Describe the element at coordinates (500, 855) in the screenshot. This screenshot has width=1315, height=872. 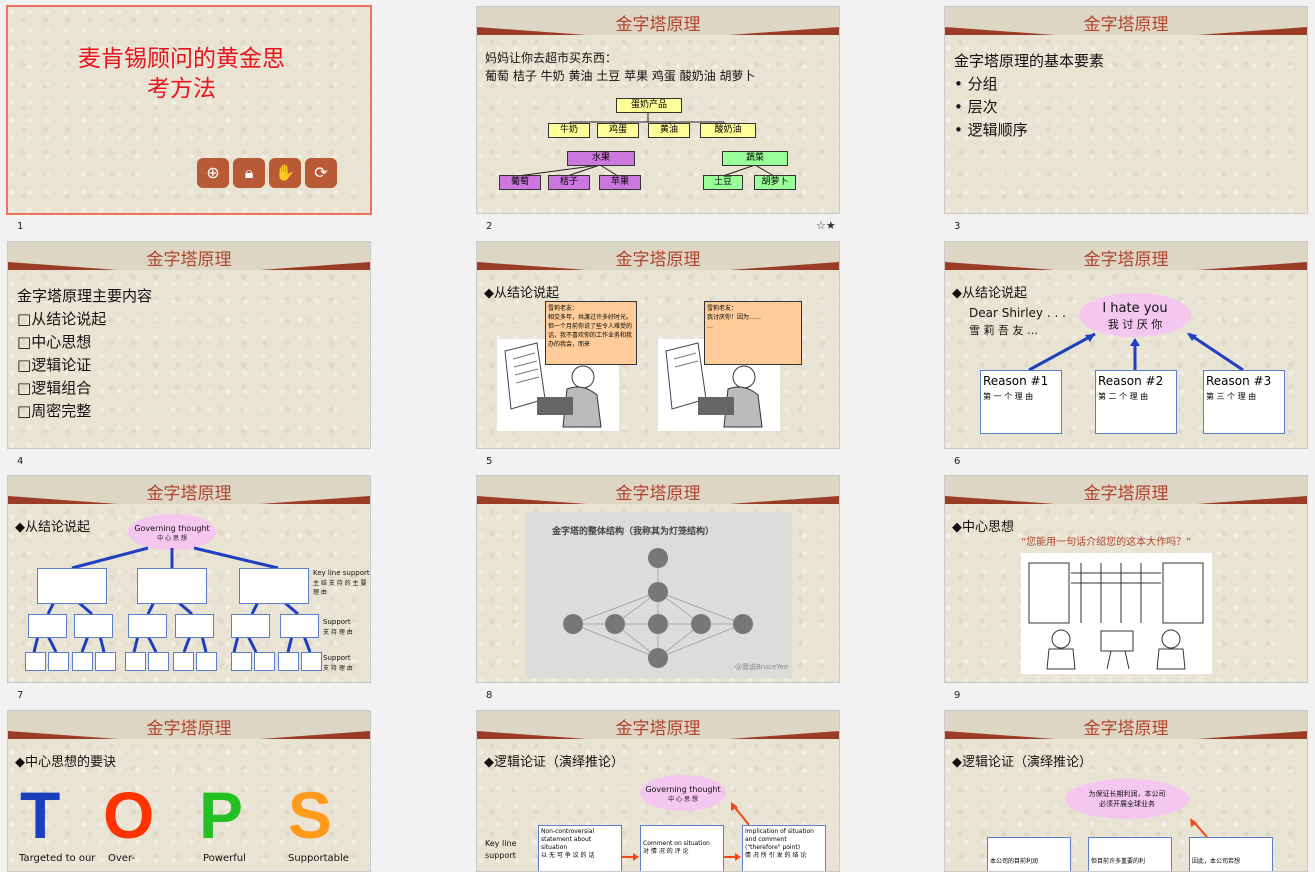
I see `key-line-label: support` at that location.